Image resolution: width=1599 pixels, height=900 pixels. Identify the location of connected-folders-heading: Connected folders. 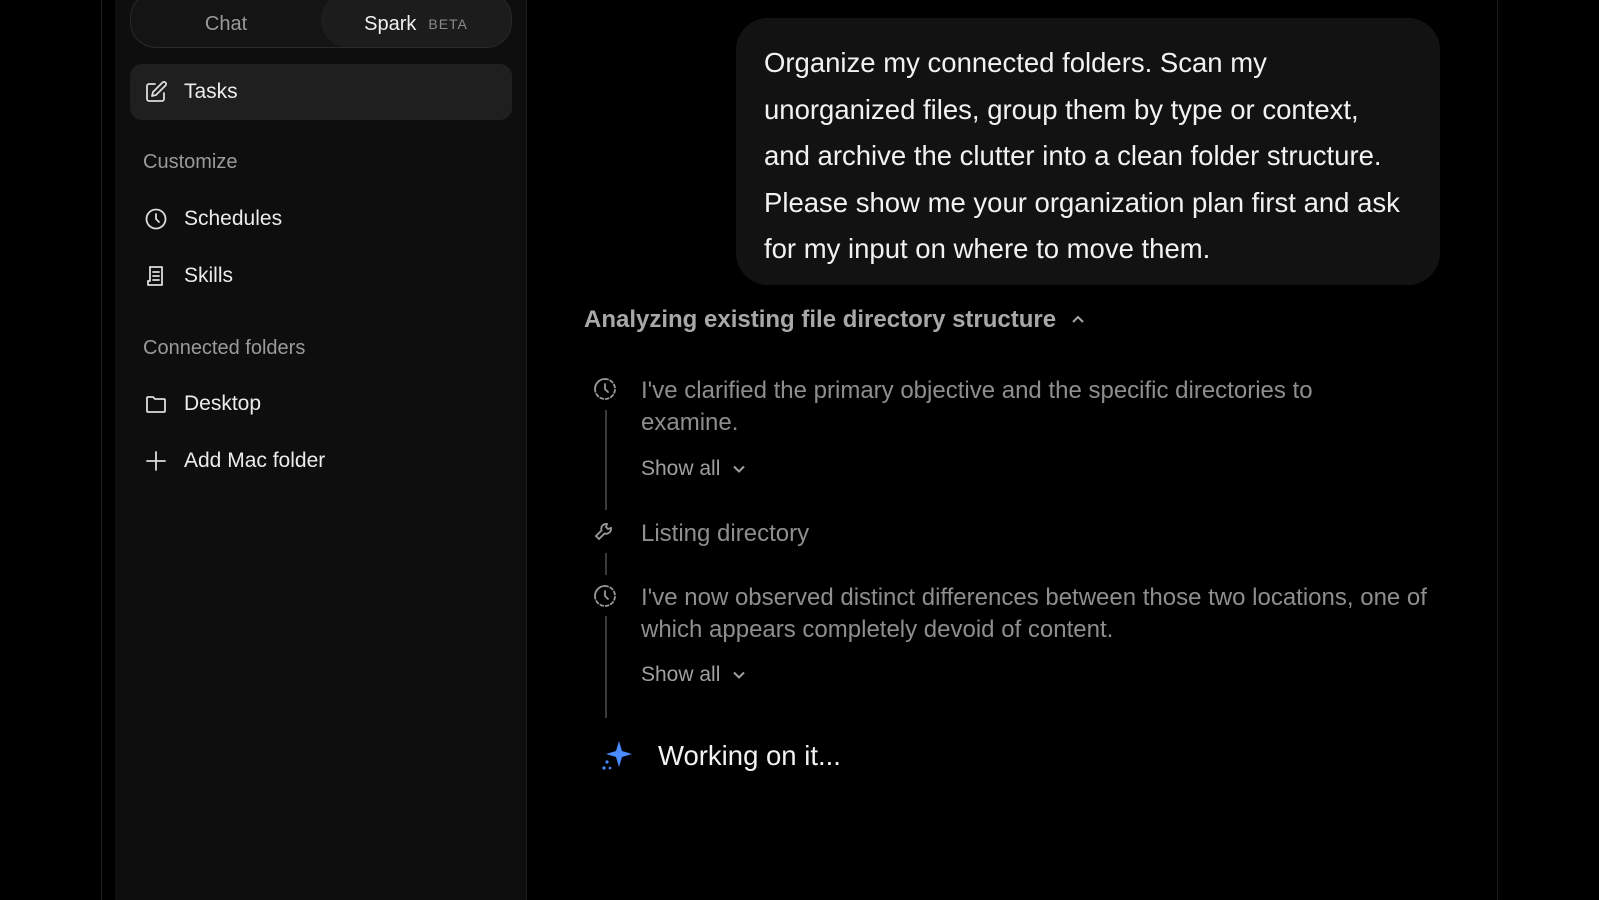
(224, 348).